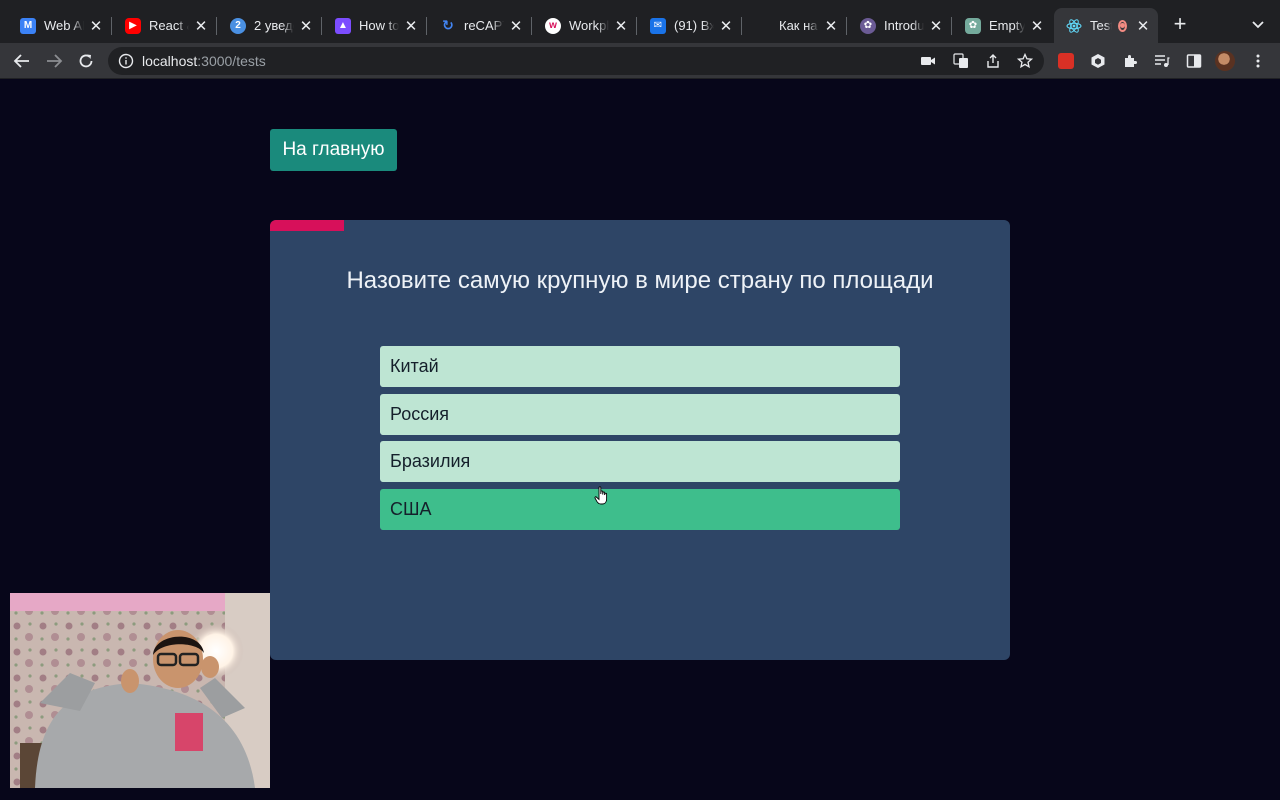  What do you see at coordinates (307, 225) in the screenshot?
I see `quiz-progress-bar` at bounding box center [307, 225].